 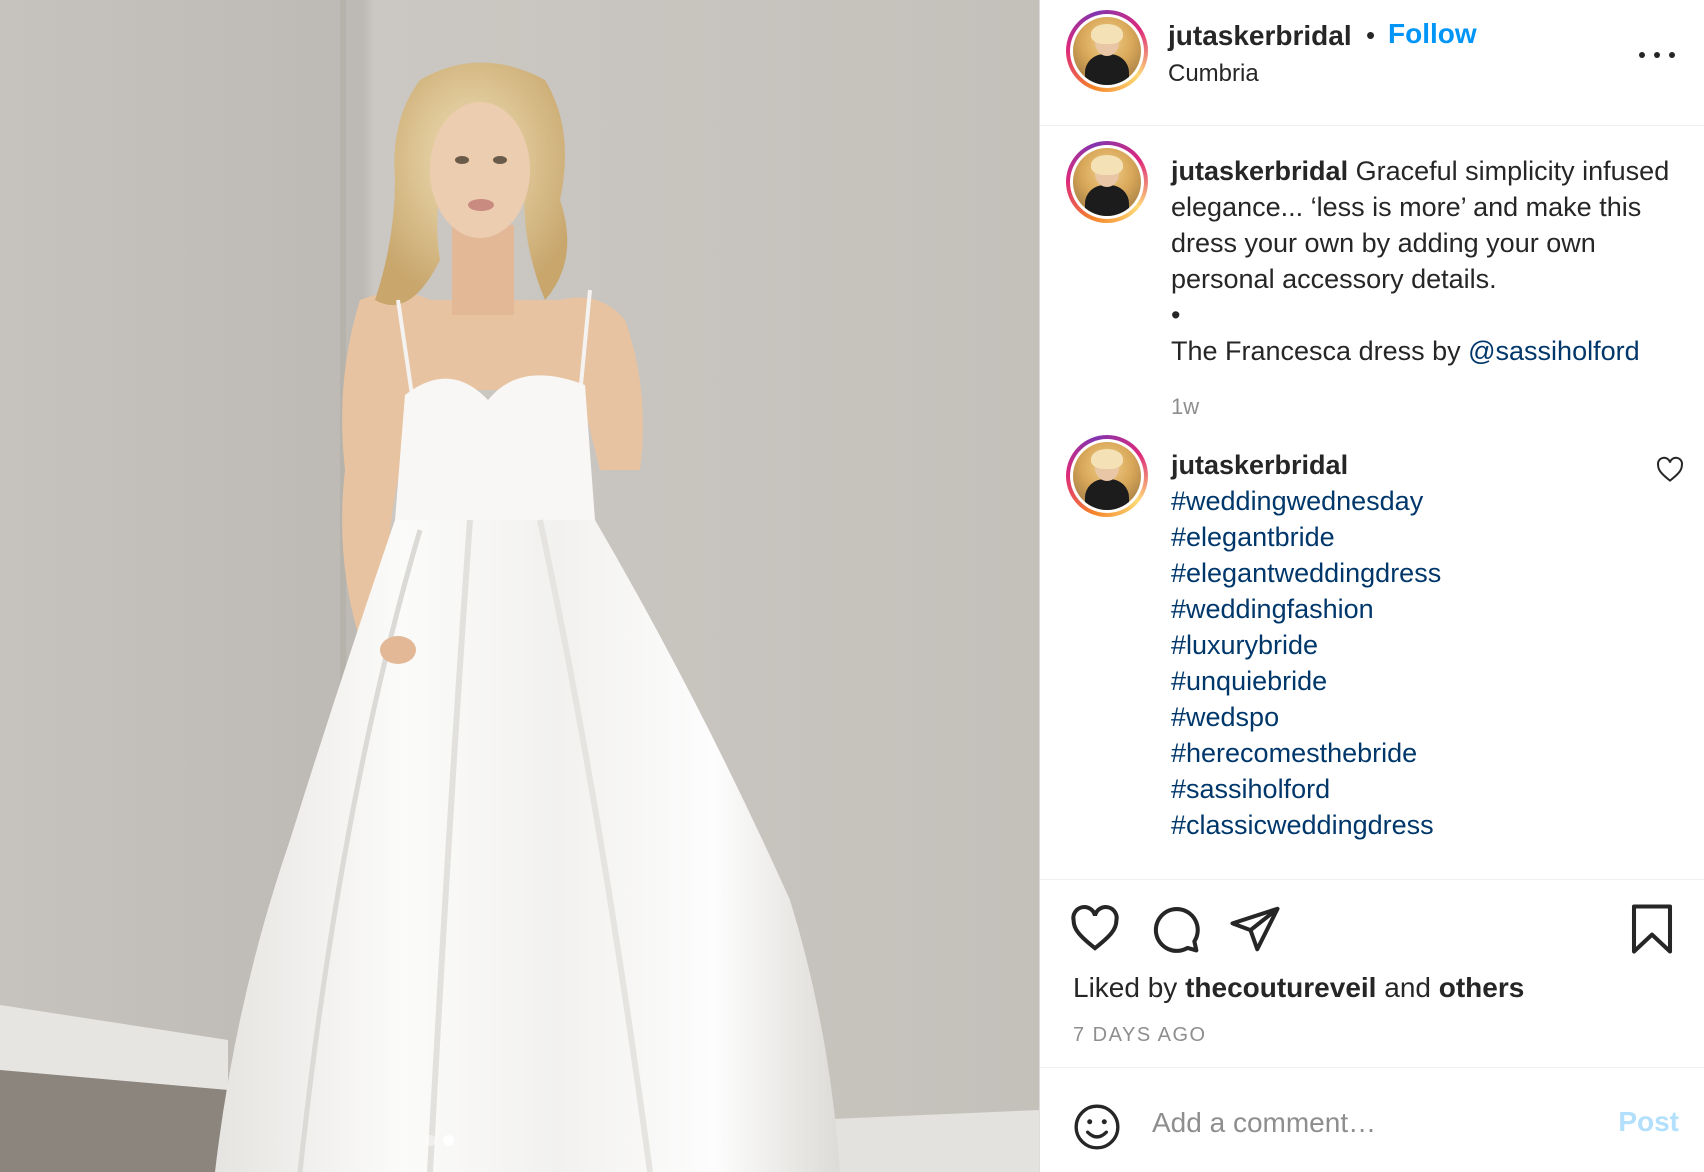 I want to click on follow-button: Follow, so click(x=1432, y=34).